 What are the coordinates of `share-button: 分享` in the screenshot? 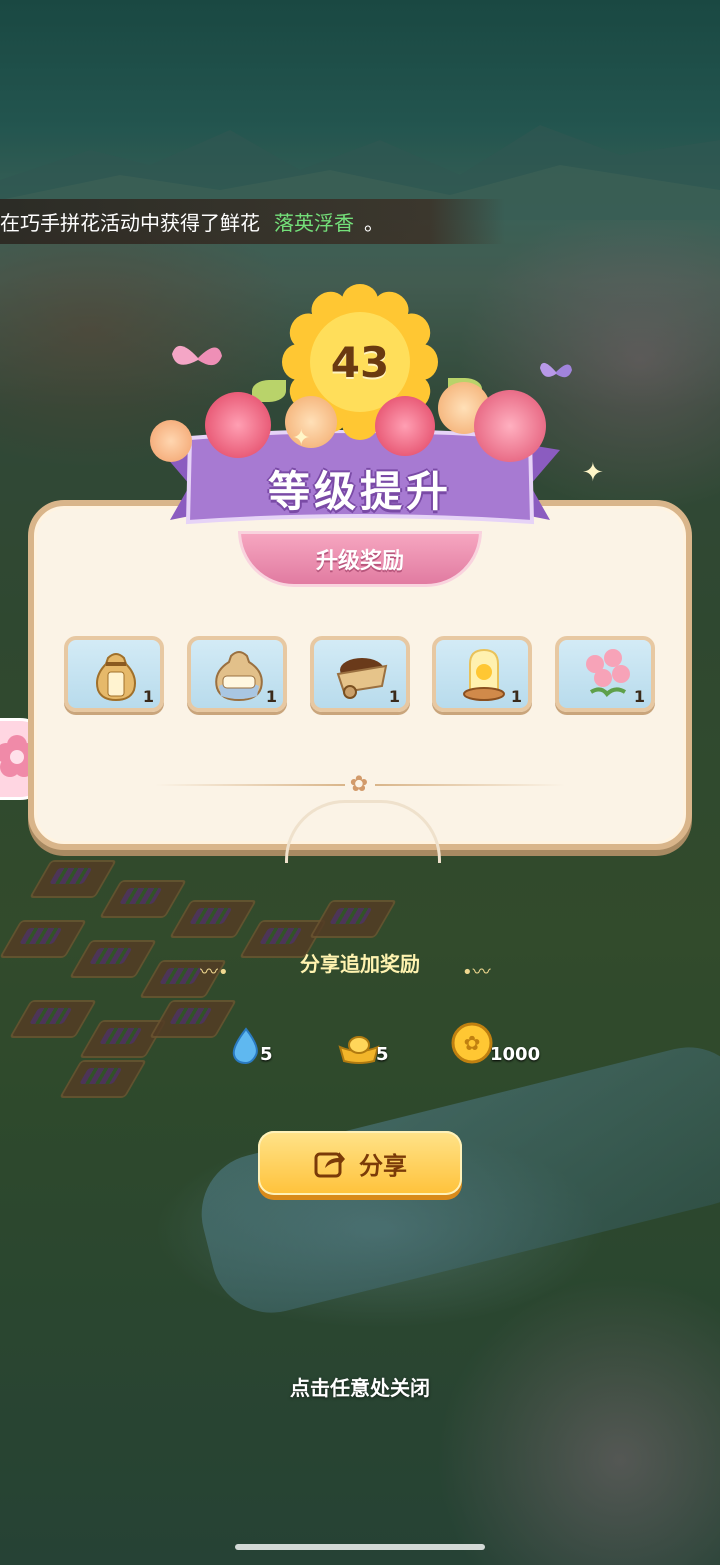 It's located at (360, 1163).